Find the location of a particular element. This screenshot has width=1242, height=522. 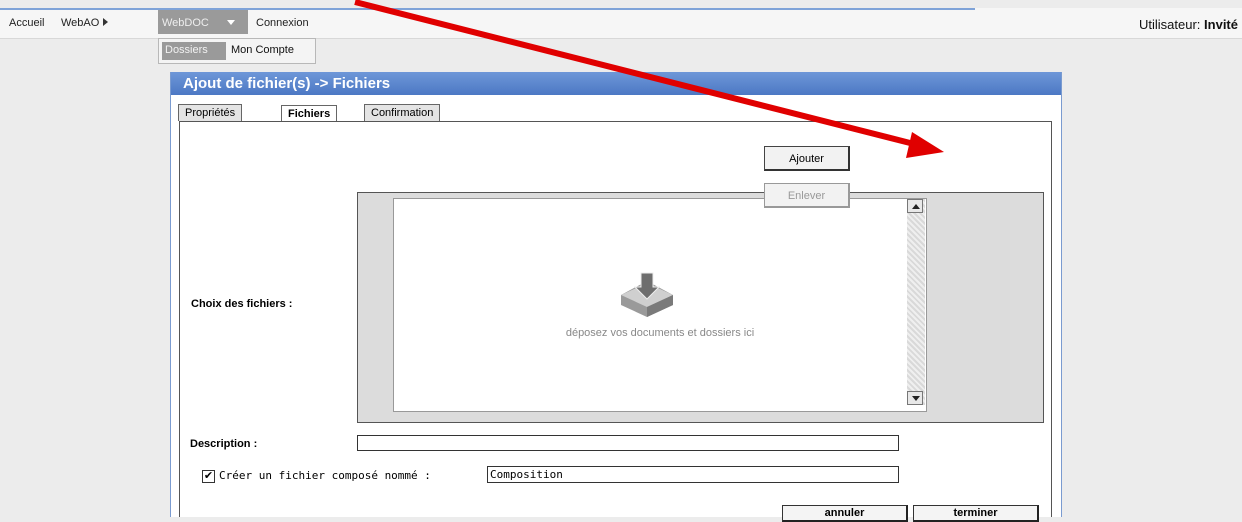

nav-connexion: Connexion is located at coordinates (282, 23).